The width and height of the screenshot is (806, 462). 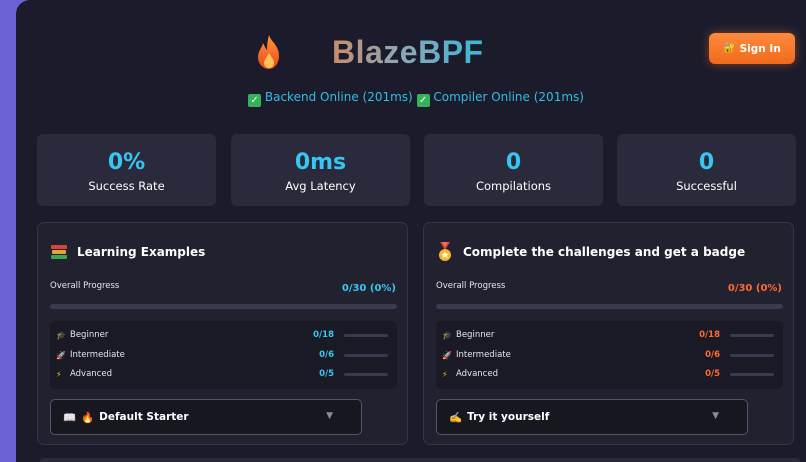 What do you see at coordinates (269, 52) in the screenshot?
I see `flame-icon` at bounding box center [269, 52].